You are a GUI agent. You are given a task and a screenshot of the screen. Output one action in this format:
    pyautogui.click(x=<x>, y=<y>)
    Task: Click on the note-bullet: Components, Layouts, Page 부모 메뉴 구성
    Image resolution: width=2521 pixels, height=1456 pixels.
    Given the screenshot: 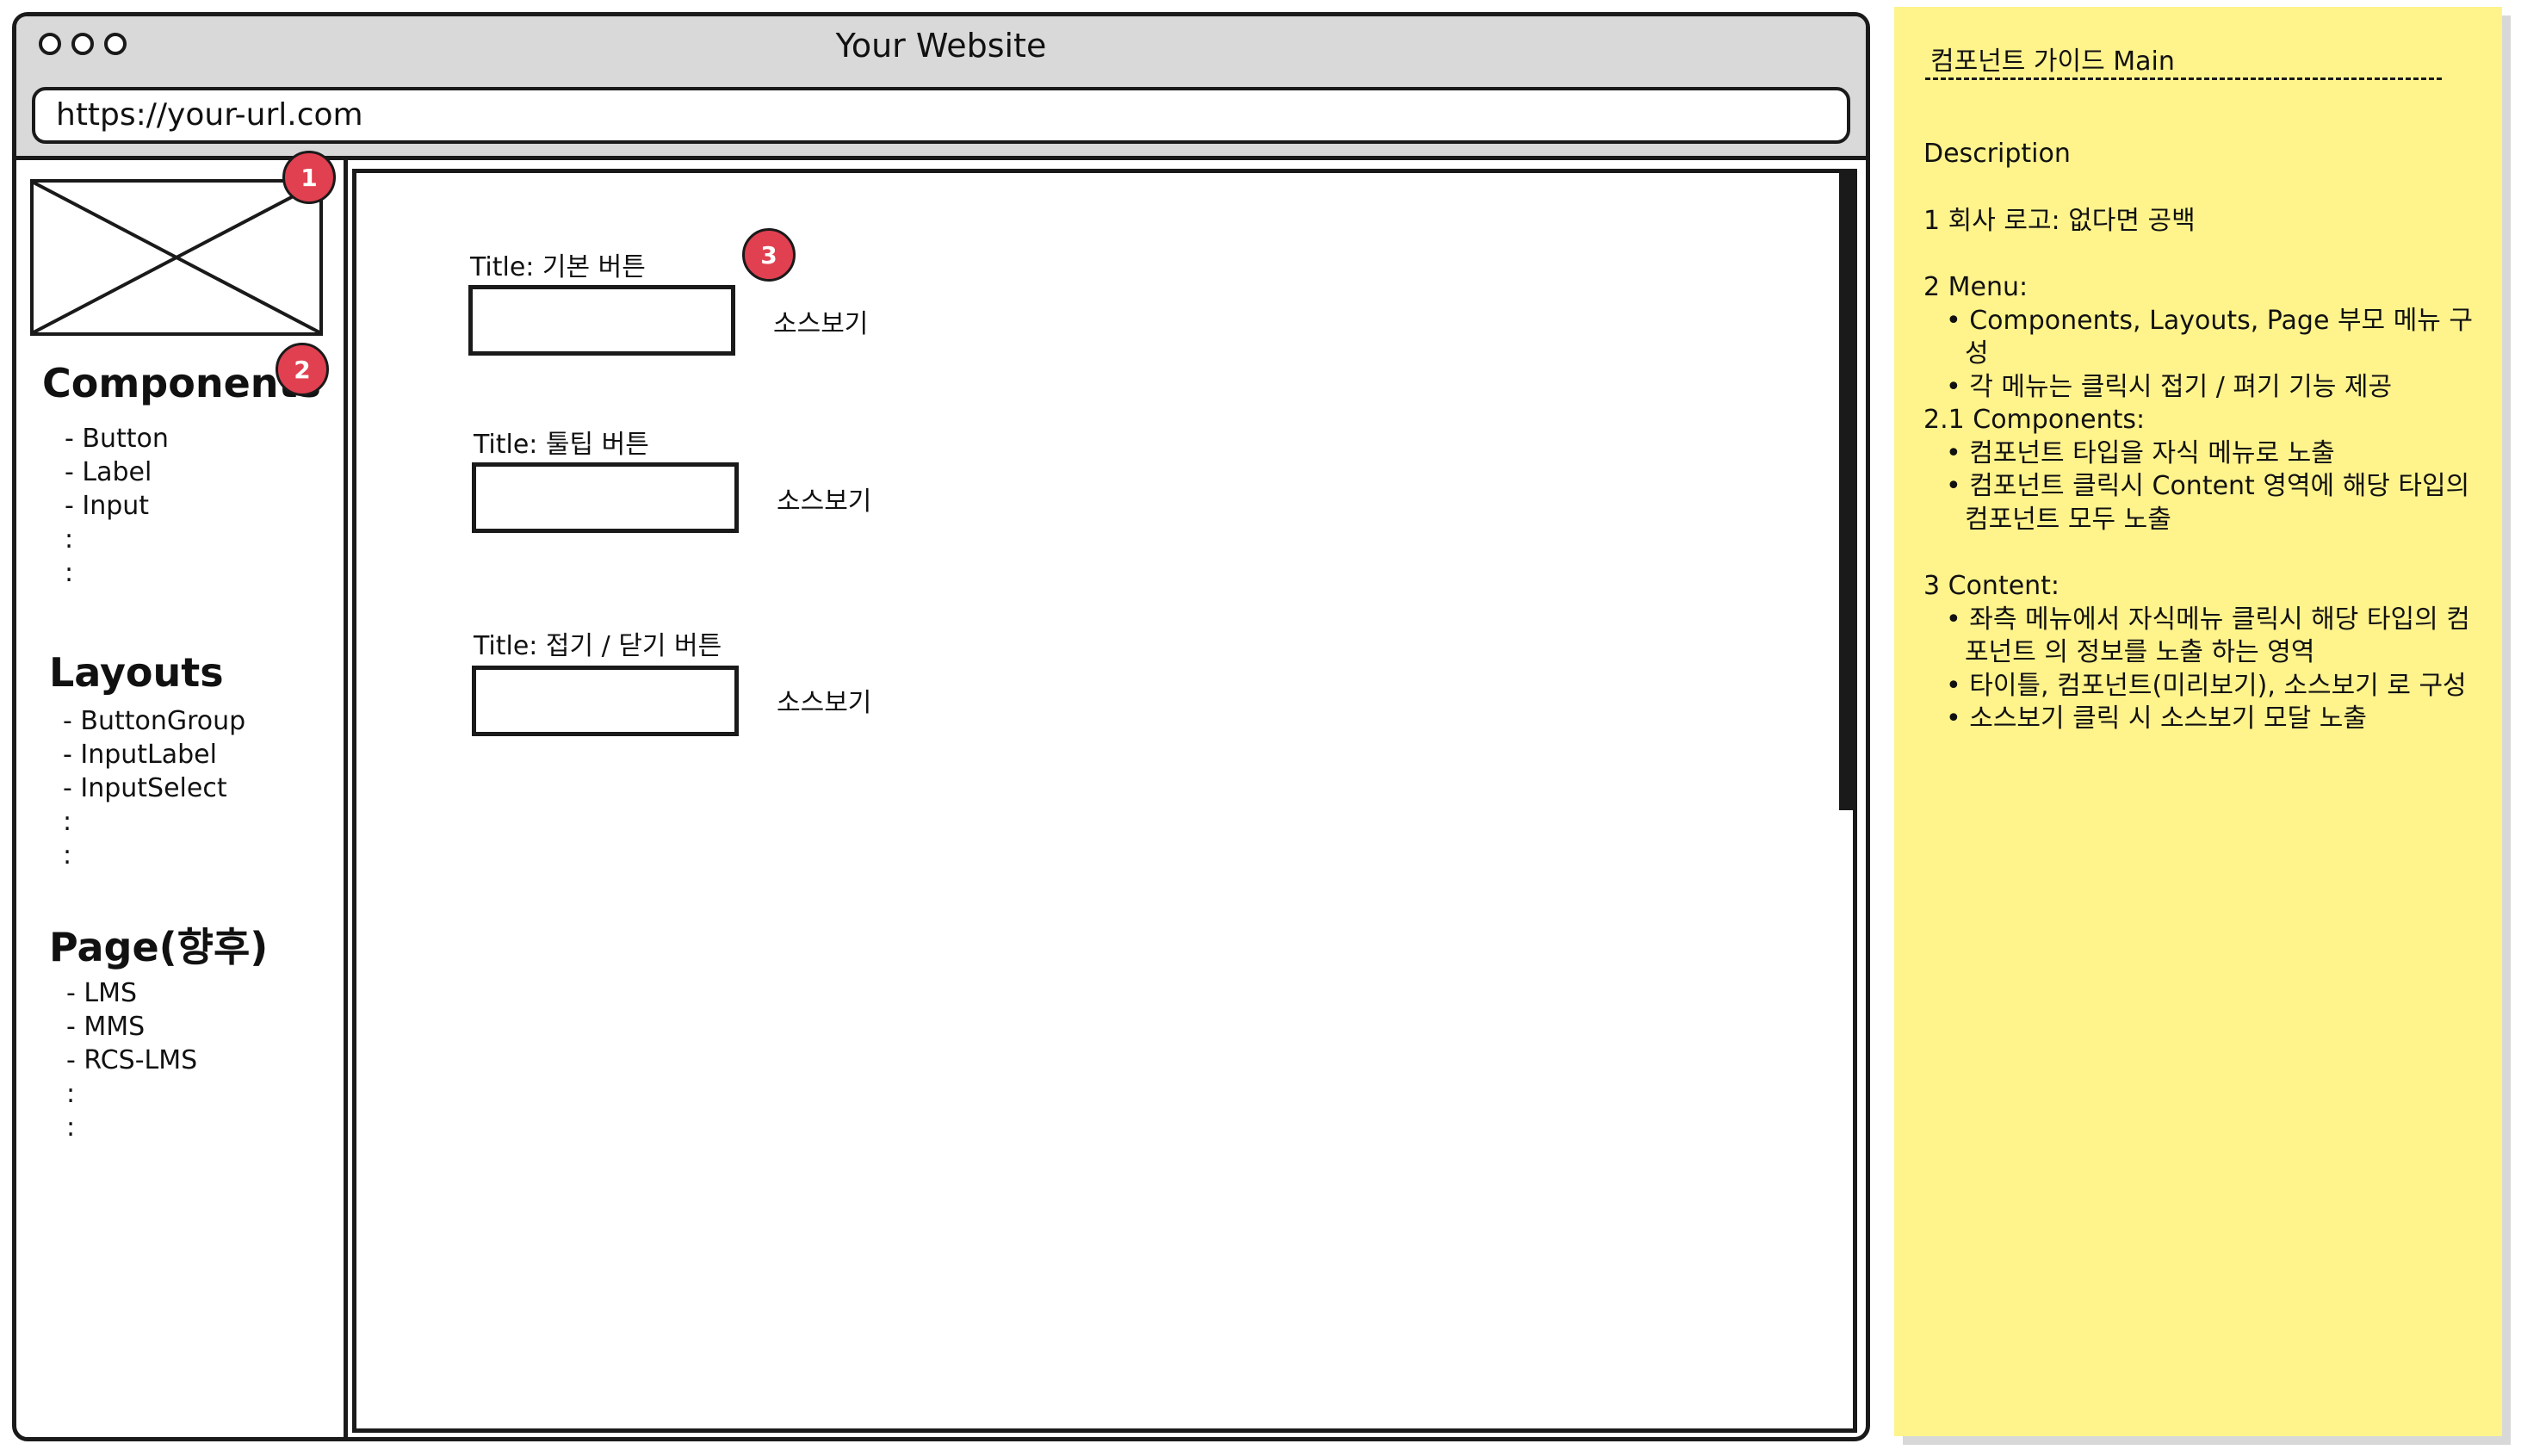 What is the action you would take?
    pyautogui.click(x=2199, y=338)
    